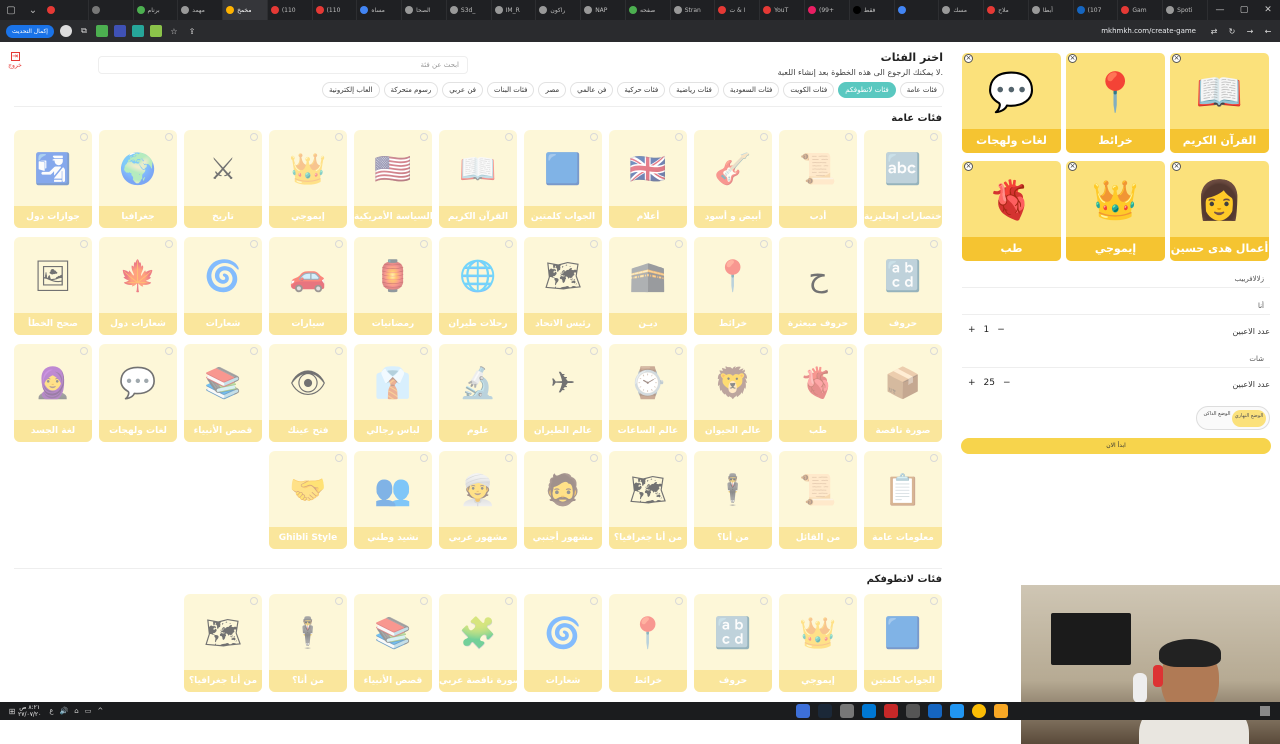 The width and height of the screenshot is (1280, 744). I want to click on share-icon: ⇪, so click(192, 31).